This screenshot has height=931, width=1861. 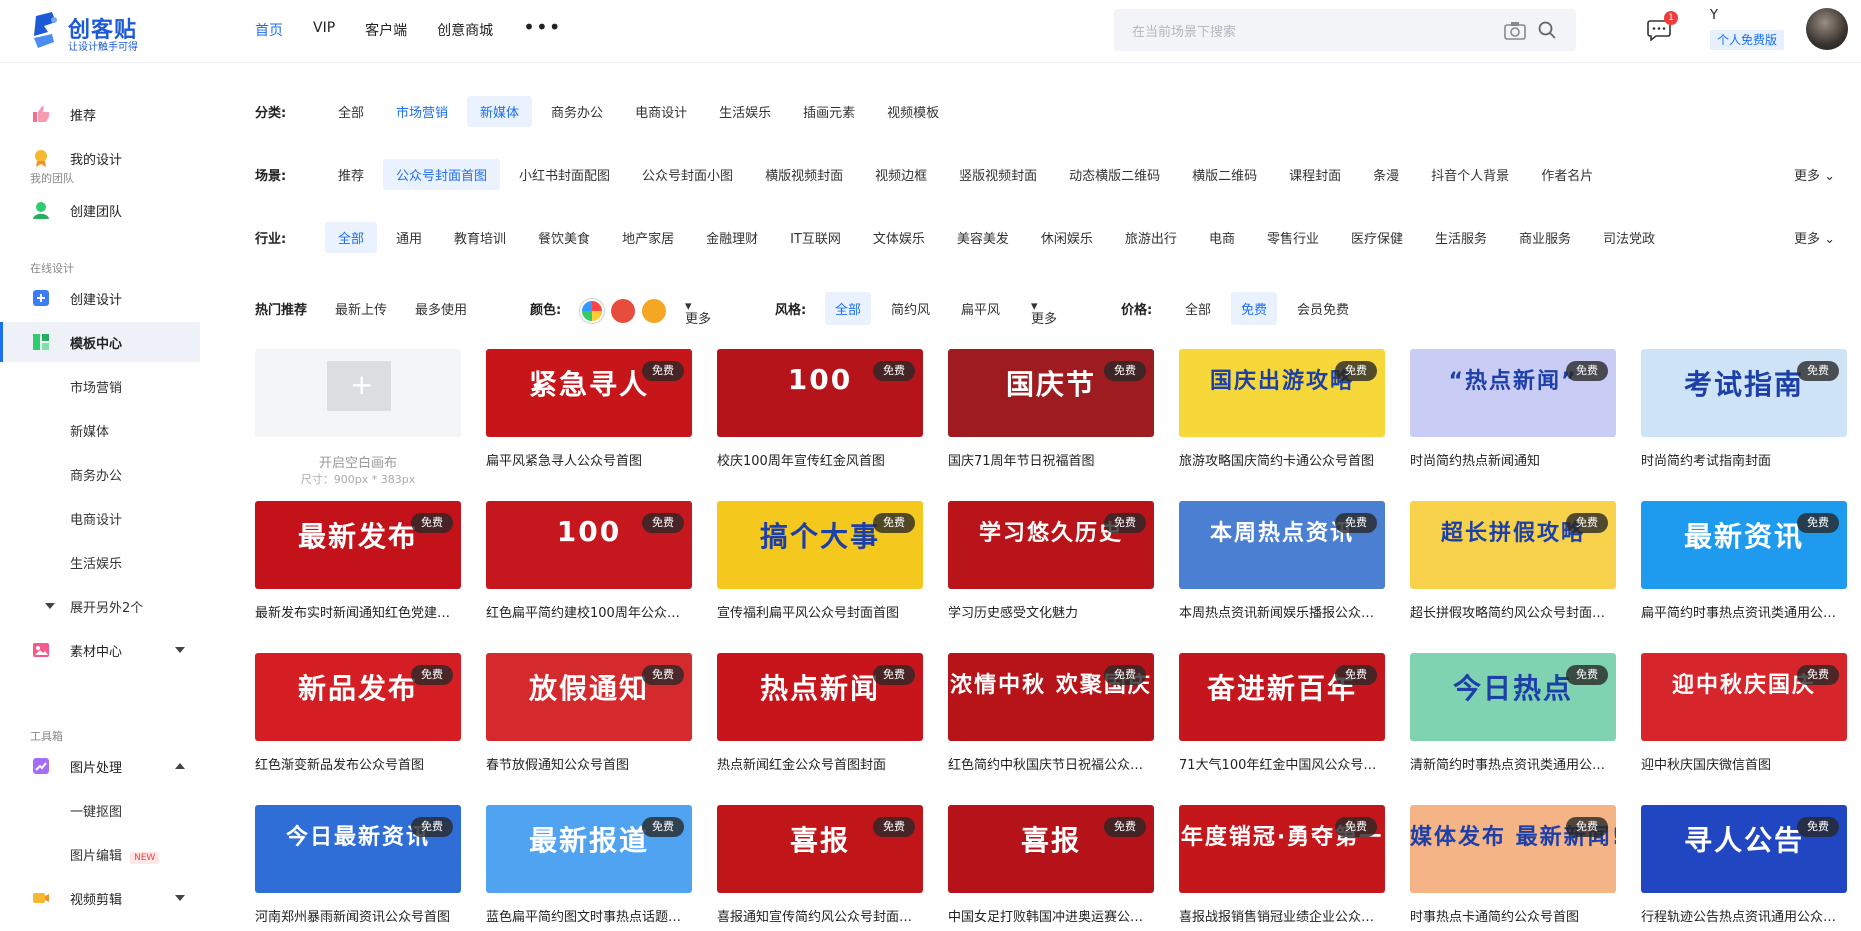 What do you see at coordinates (1184, 30) in the screenshot?
I see `search-input: 在当前场景下搜索` at bounding box center [1184, 30].